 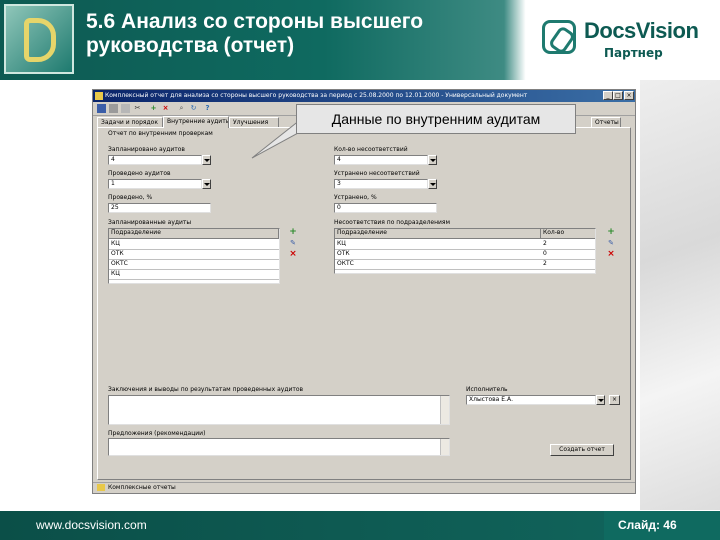 I want to click on table-cell: 0, so click(x=545, y=253).